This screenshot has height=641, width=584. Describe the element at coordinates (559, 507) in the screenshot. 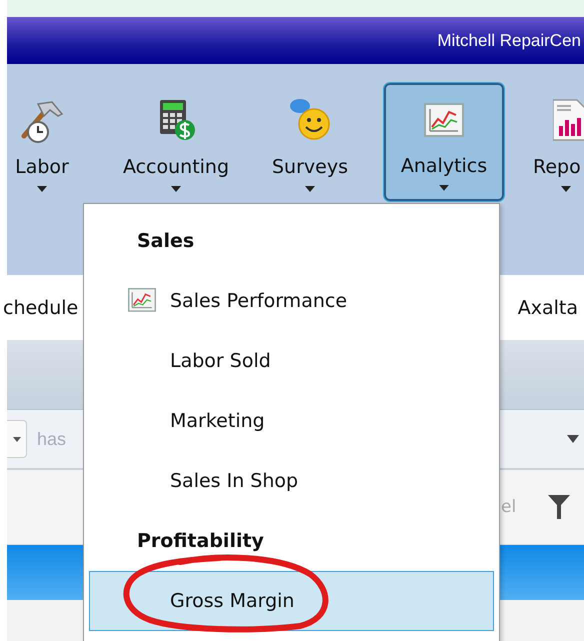

I see `filter-icon` at that location.